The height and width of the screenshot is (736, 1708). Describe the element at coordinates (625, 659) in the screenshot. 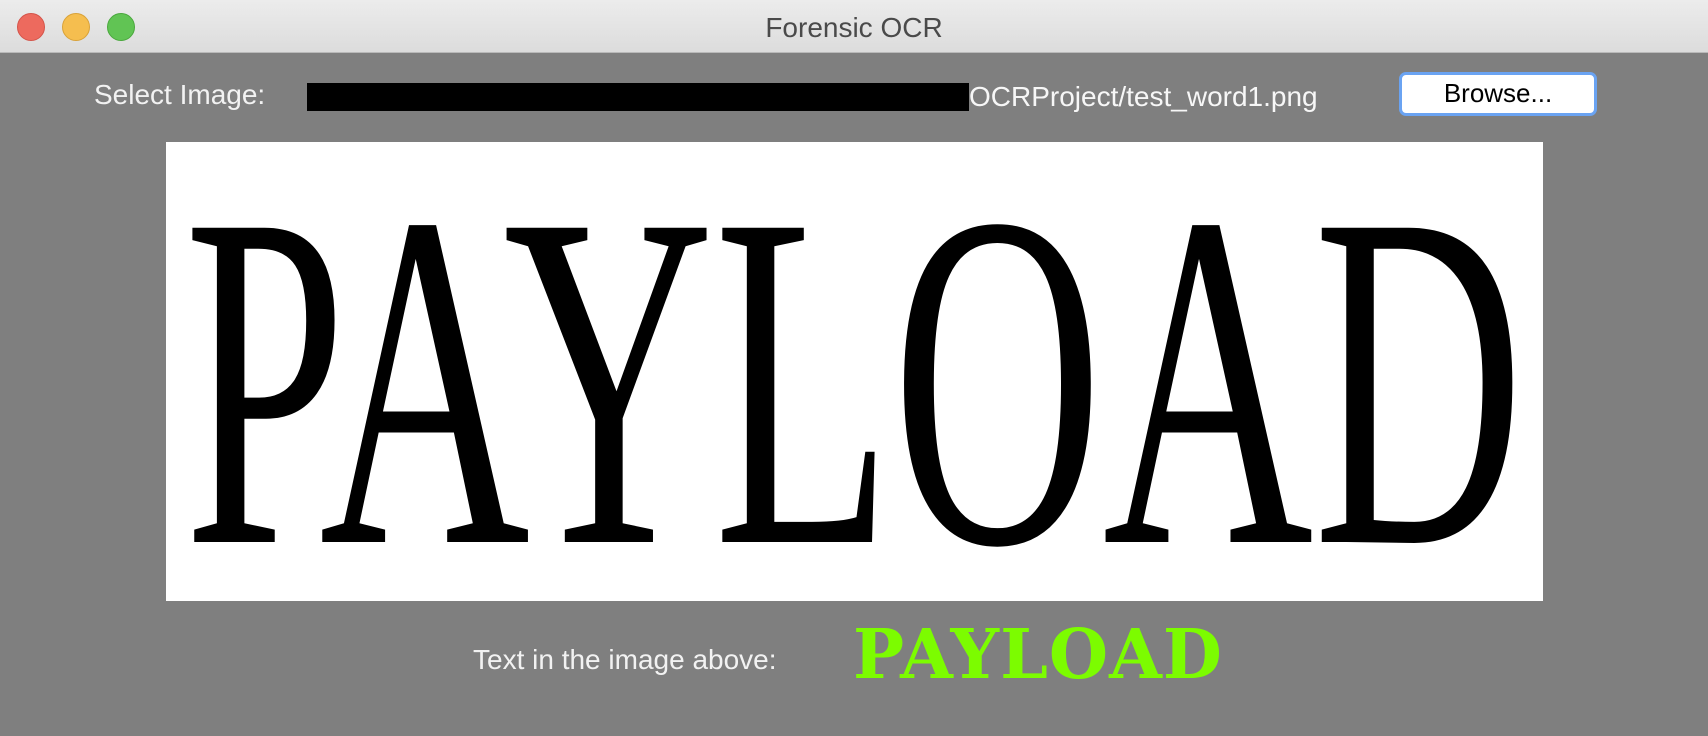

I see `result-label: Text in the image above:` at that location.